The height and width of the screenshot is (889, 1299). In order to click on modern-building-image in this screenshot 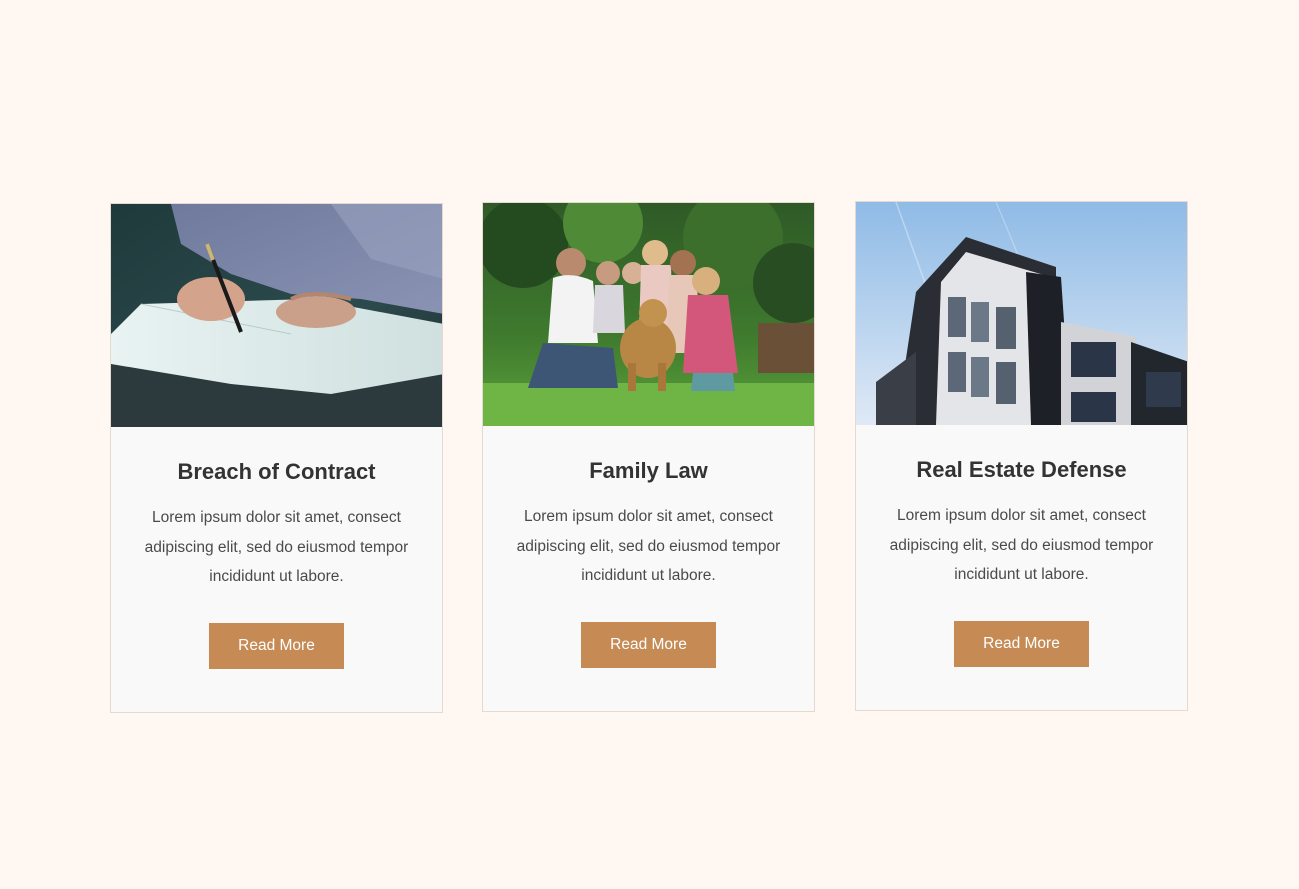, I will do `click(1021, 313)`.